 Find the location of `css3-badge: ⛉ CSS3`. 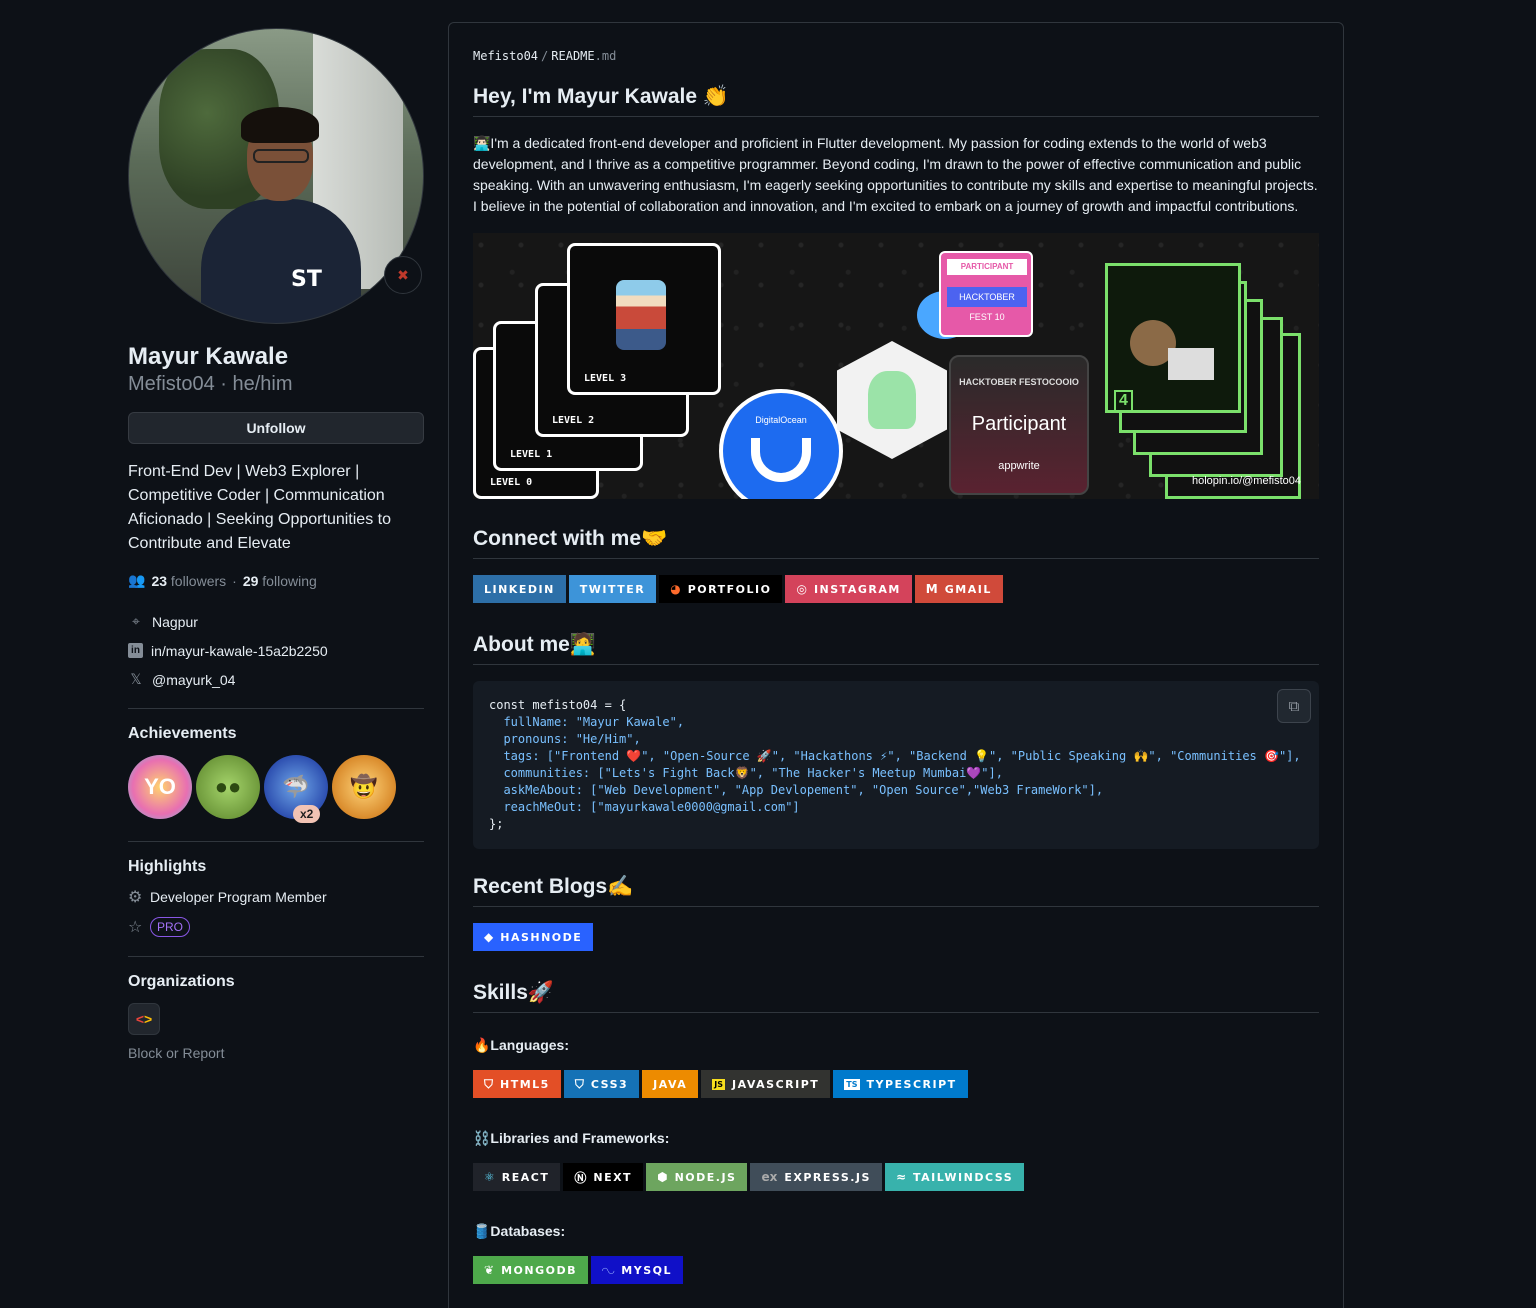

css3-badge: ⛉ CSS3 is located at coordinates (601, 1084).